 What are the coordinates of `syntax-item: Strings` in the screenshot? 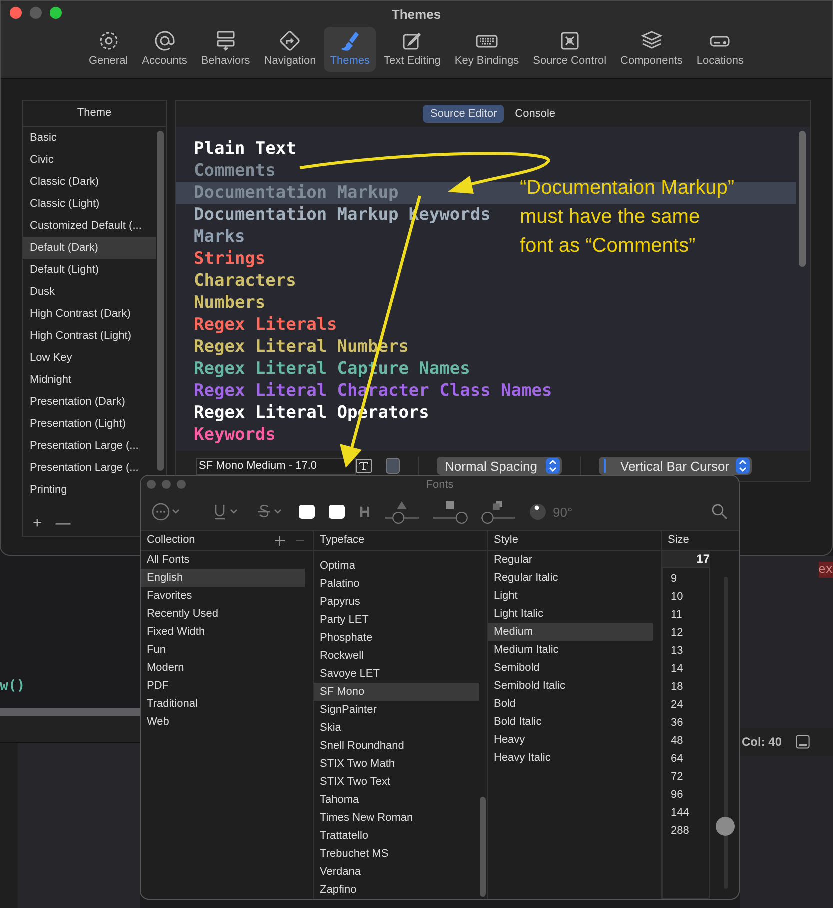 It's located at (230, 259).